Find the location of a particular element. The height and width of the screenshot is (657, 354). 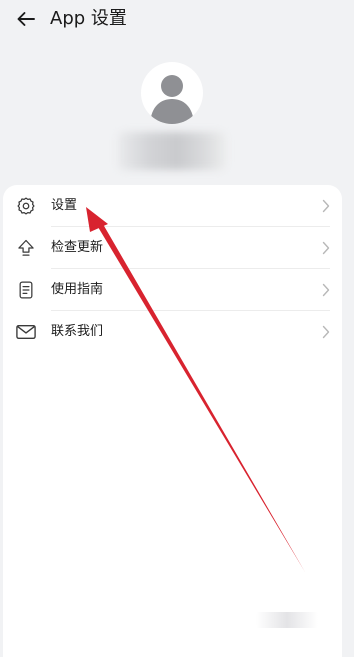

menu-item-check-update: 检查更新 is located at coordinates (172, 248).